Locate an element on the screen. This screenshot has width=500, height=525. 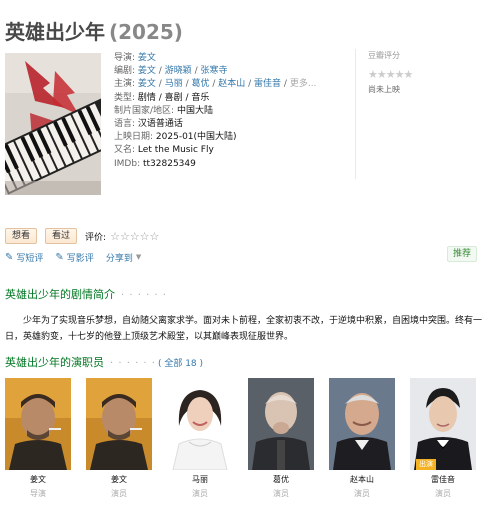
aka-value: Let the Music Fly is located at coordinates (175, 150).